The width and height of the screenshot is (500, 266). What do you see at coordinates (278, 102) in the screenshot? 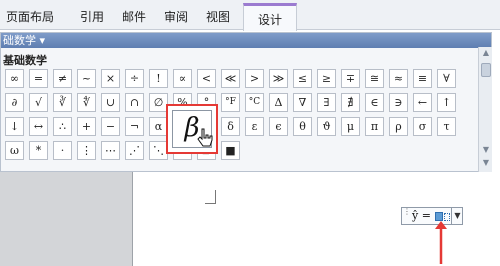
I see `symbol-button: Δ` at bounding box center [278, 102].